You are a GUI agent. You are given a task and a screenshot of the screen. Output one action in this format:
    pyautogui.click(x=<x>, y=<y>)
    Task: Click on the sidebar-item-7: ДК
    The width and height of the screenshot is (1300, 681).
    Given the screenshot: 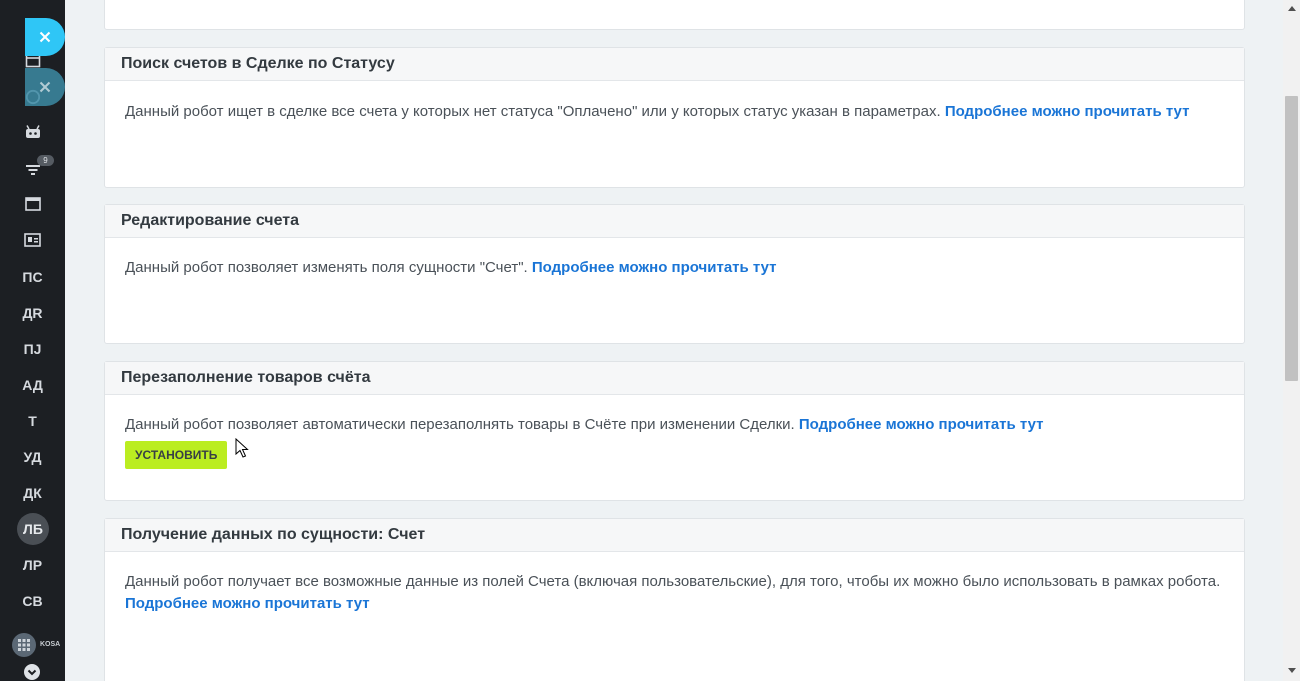 What is the action you would take?
    pyautogui.click(x=32, y=493)
    